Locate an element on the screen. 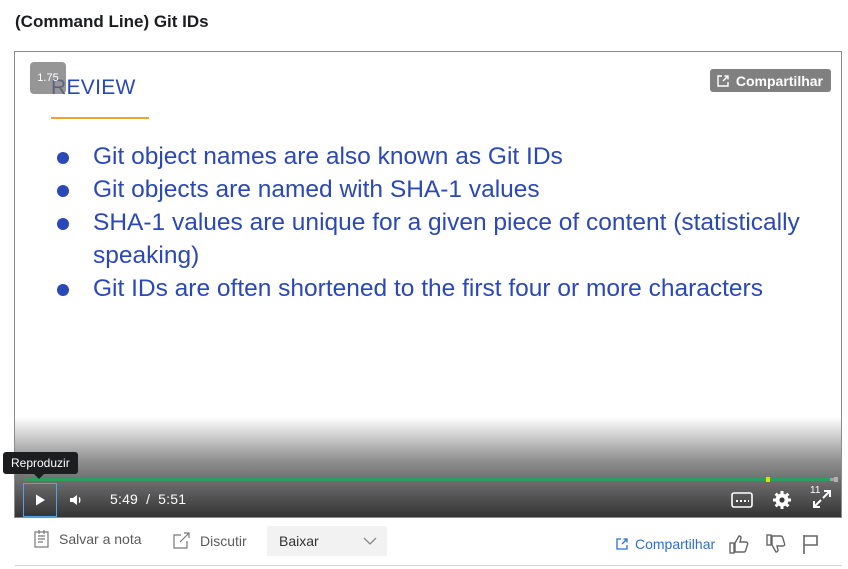 The image size is (848, 569). progress-bar is located at coordinates (431, 479).